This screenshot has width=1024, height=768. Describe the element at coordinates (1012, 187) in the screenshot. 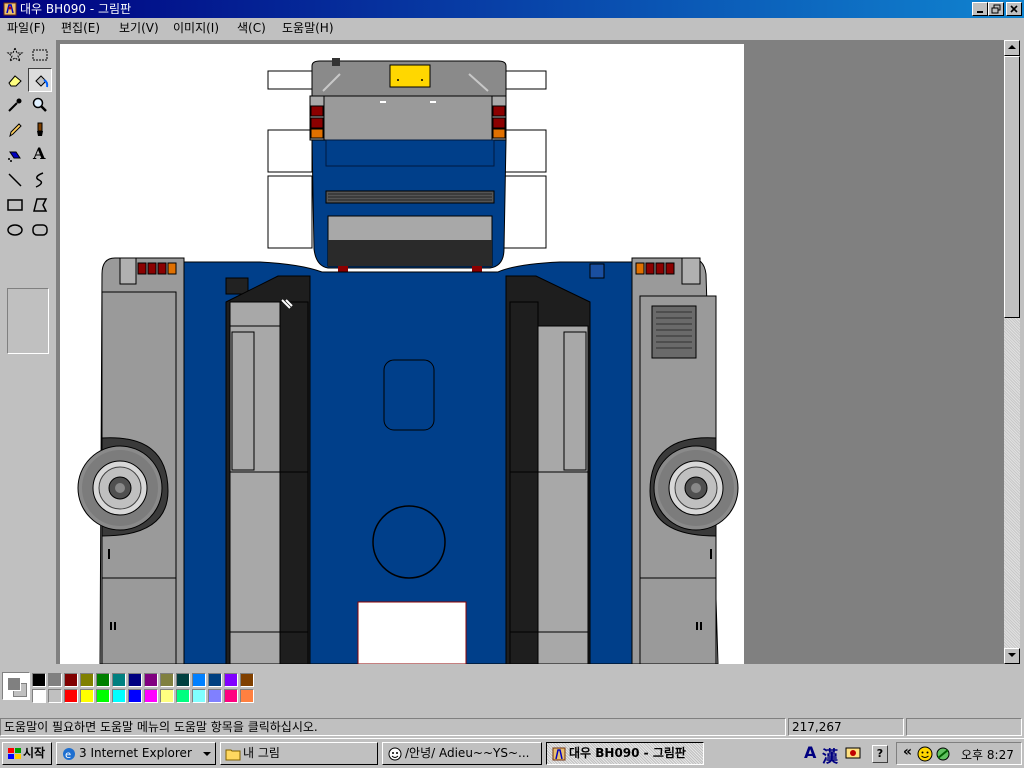

I see `scroll-thumb` at that location.